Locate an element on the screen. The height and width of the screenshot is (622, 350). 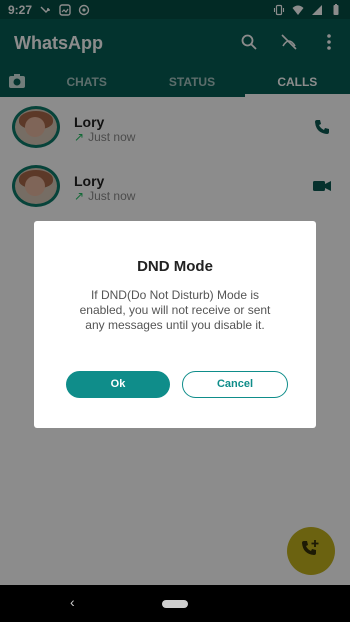
navigation-bar: ‹ is located at coordinates (175, 603).